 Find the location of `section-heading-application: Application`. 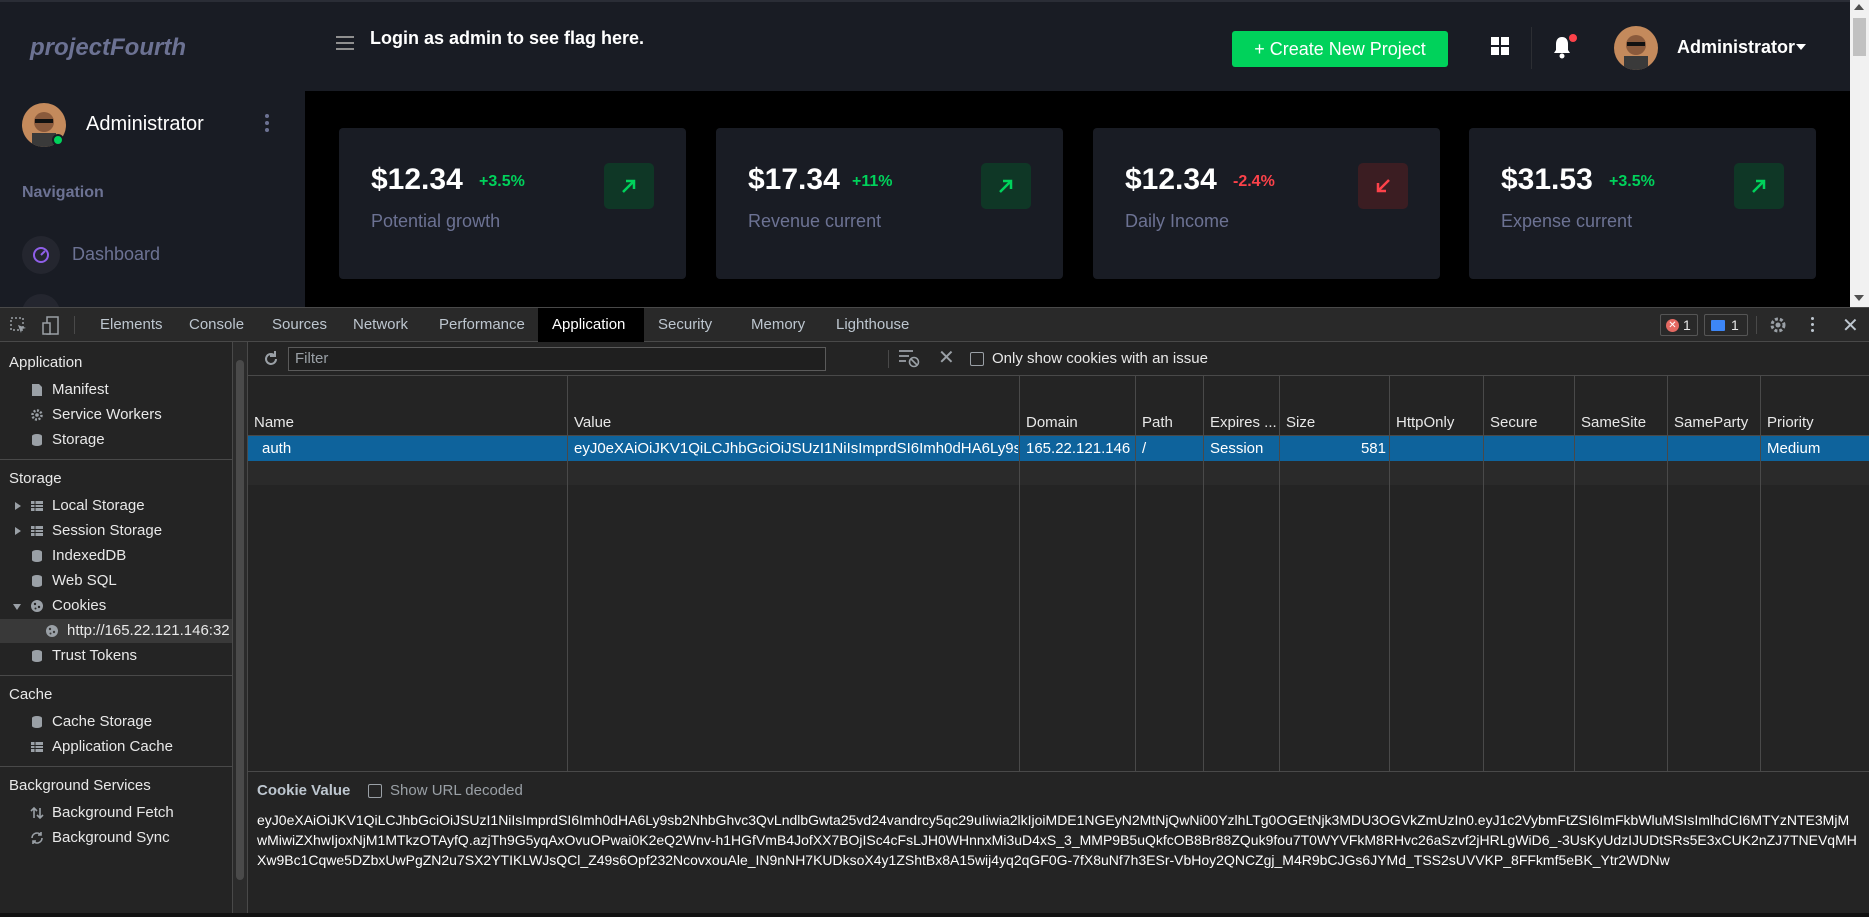

section-heading-application: Application is located at coordinates (46, 362).